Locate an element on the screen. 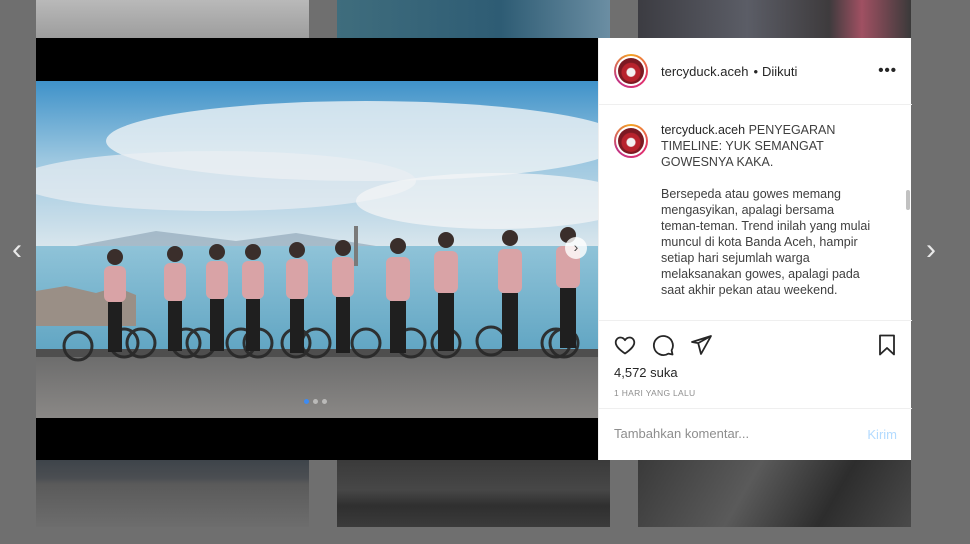 This screenshot has width=970, height=544. next-post-arrow-icon: › is located at coordinates (931, 250).